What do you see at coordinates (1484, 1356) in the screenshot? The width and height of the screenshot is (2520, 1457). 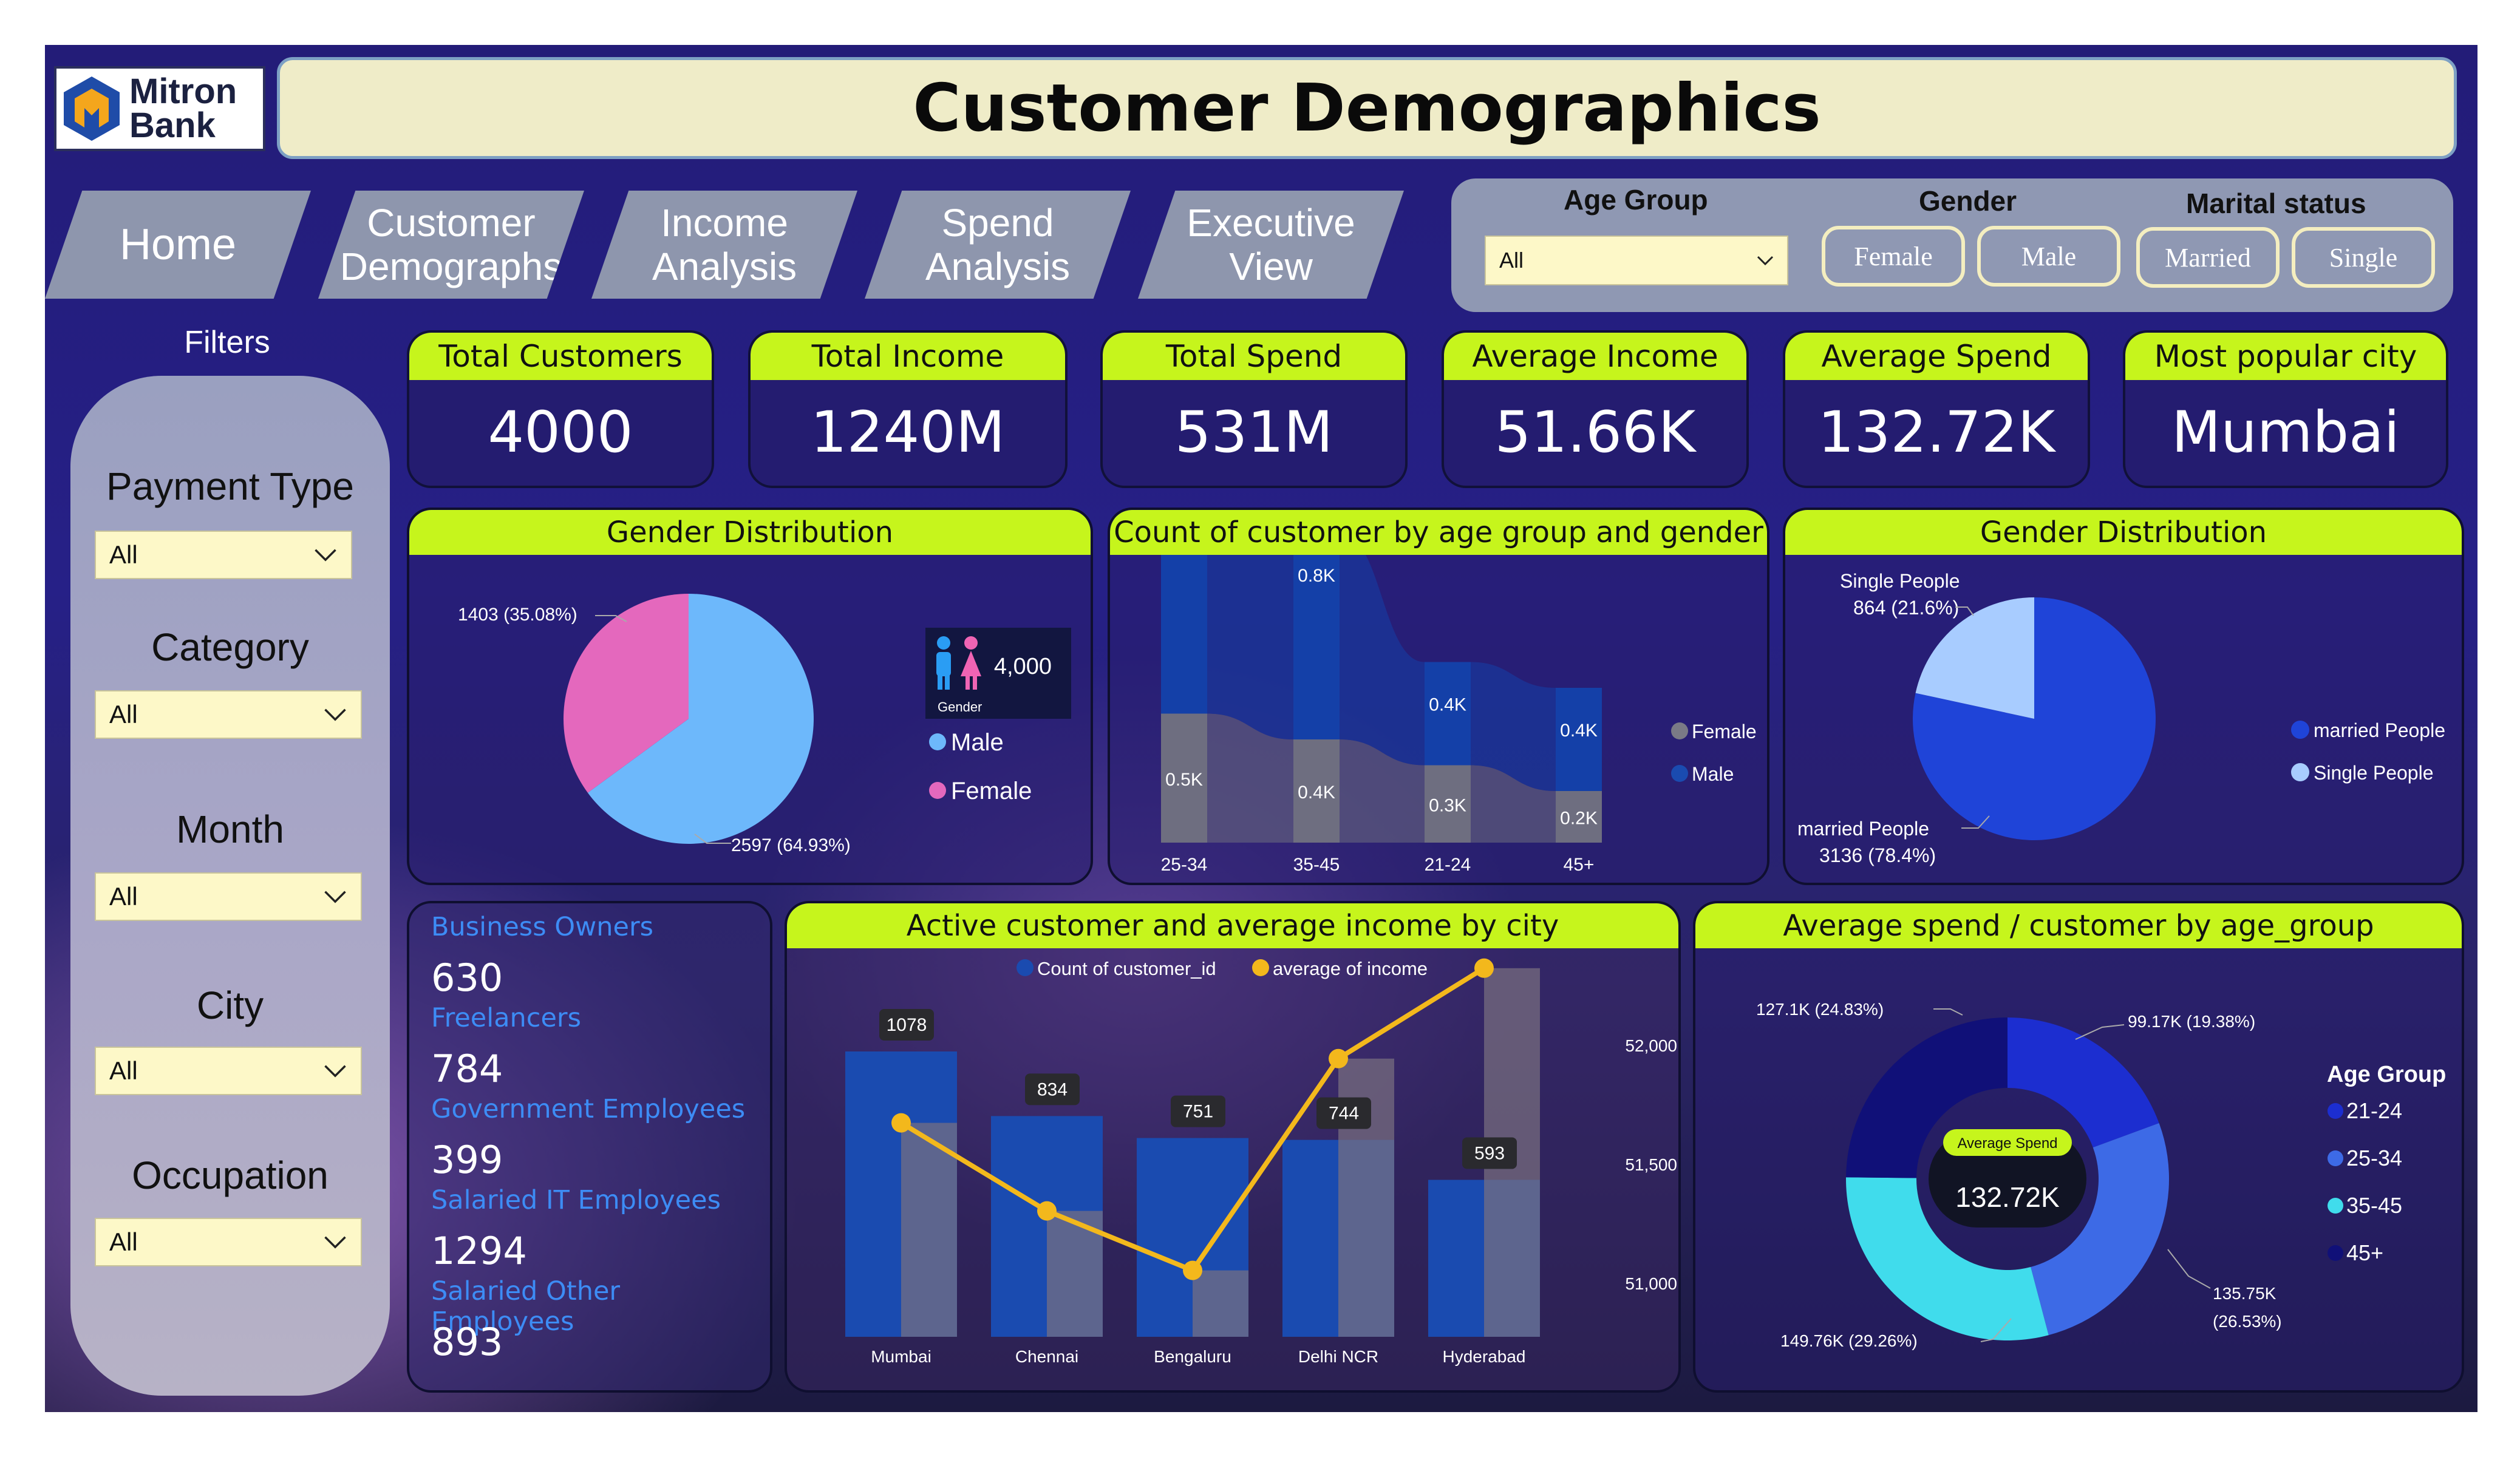 I see `x-tick-label: Hyderabad` at bounding box center [1484, 1356].